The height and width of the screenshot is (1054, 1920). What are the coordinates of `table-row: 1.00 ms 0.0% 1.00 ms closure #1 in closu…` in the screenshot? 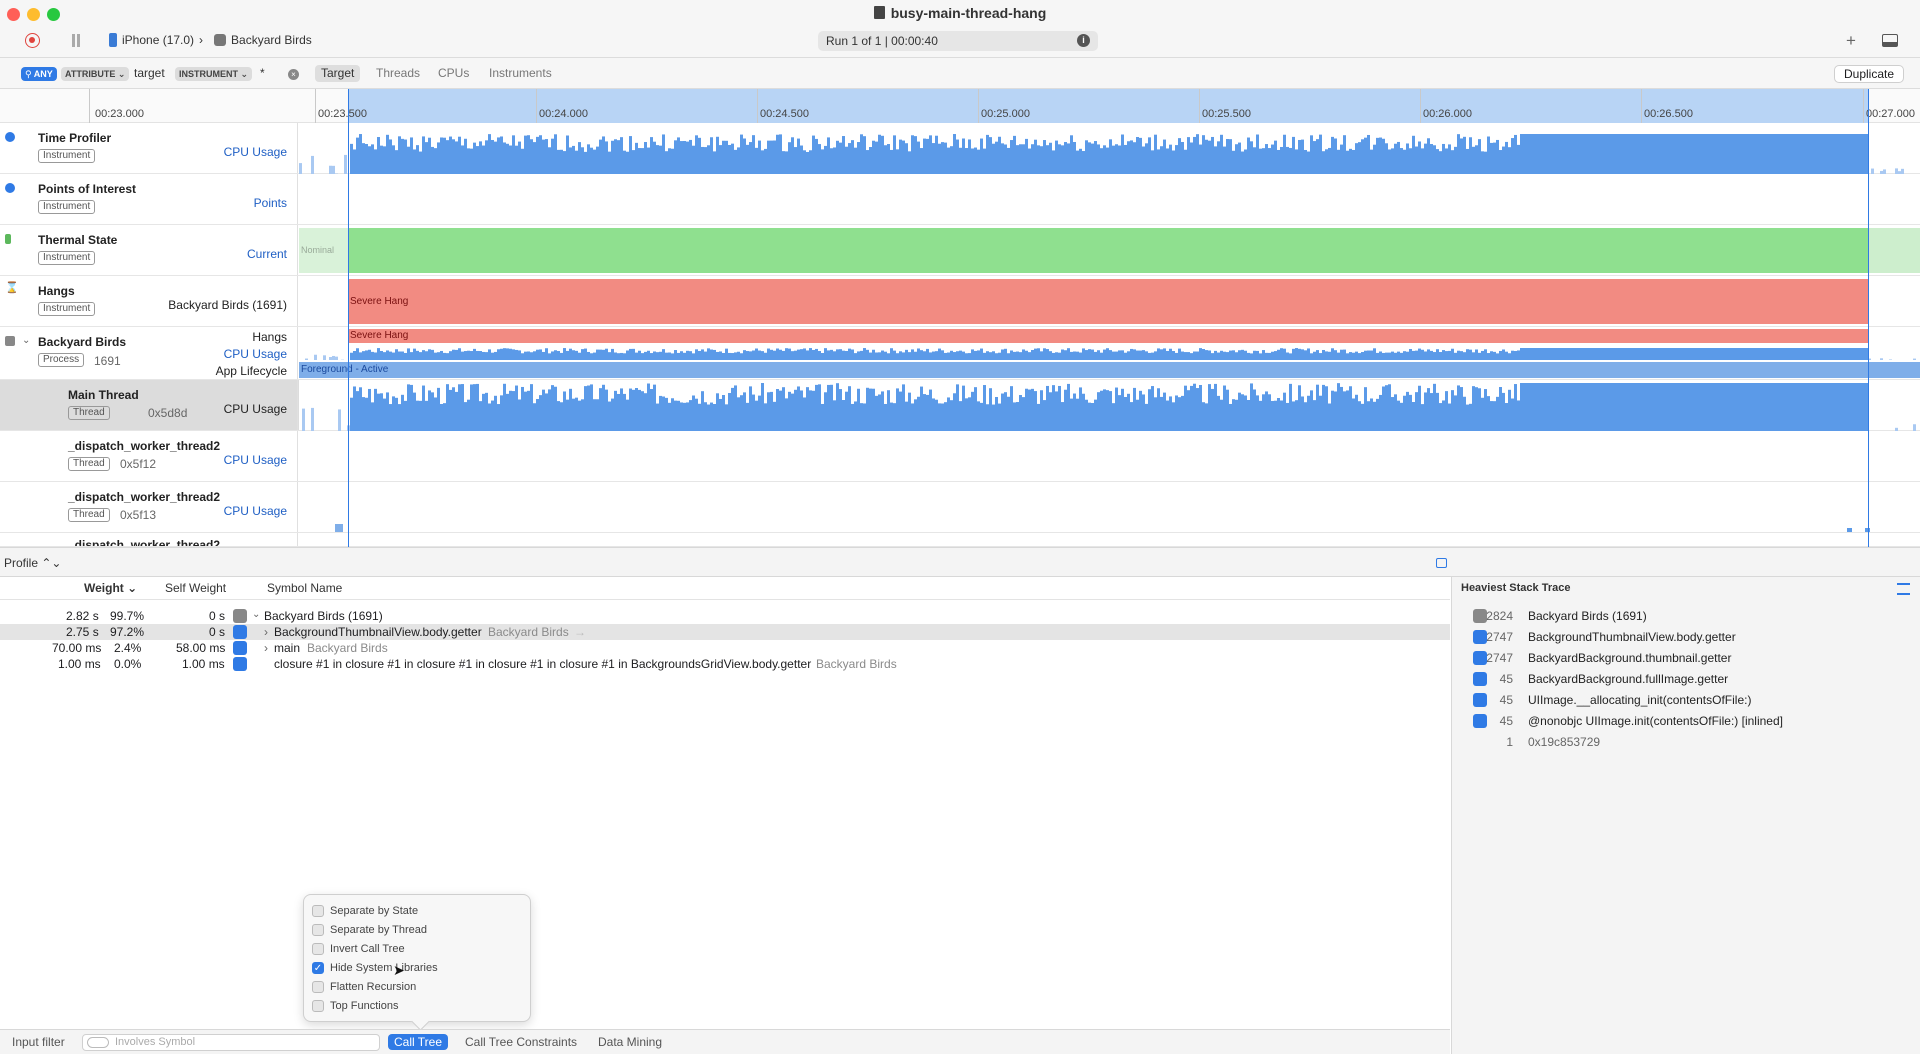 It's located at (725, 664).